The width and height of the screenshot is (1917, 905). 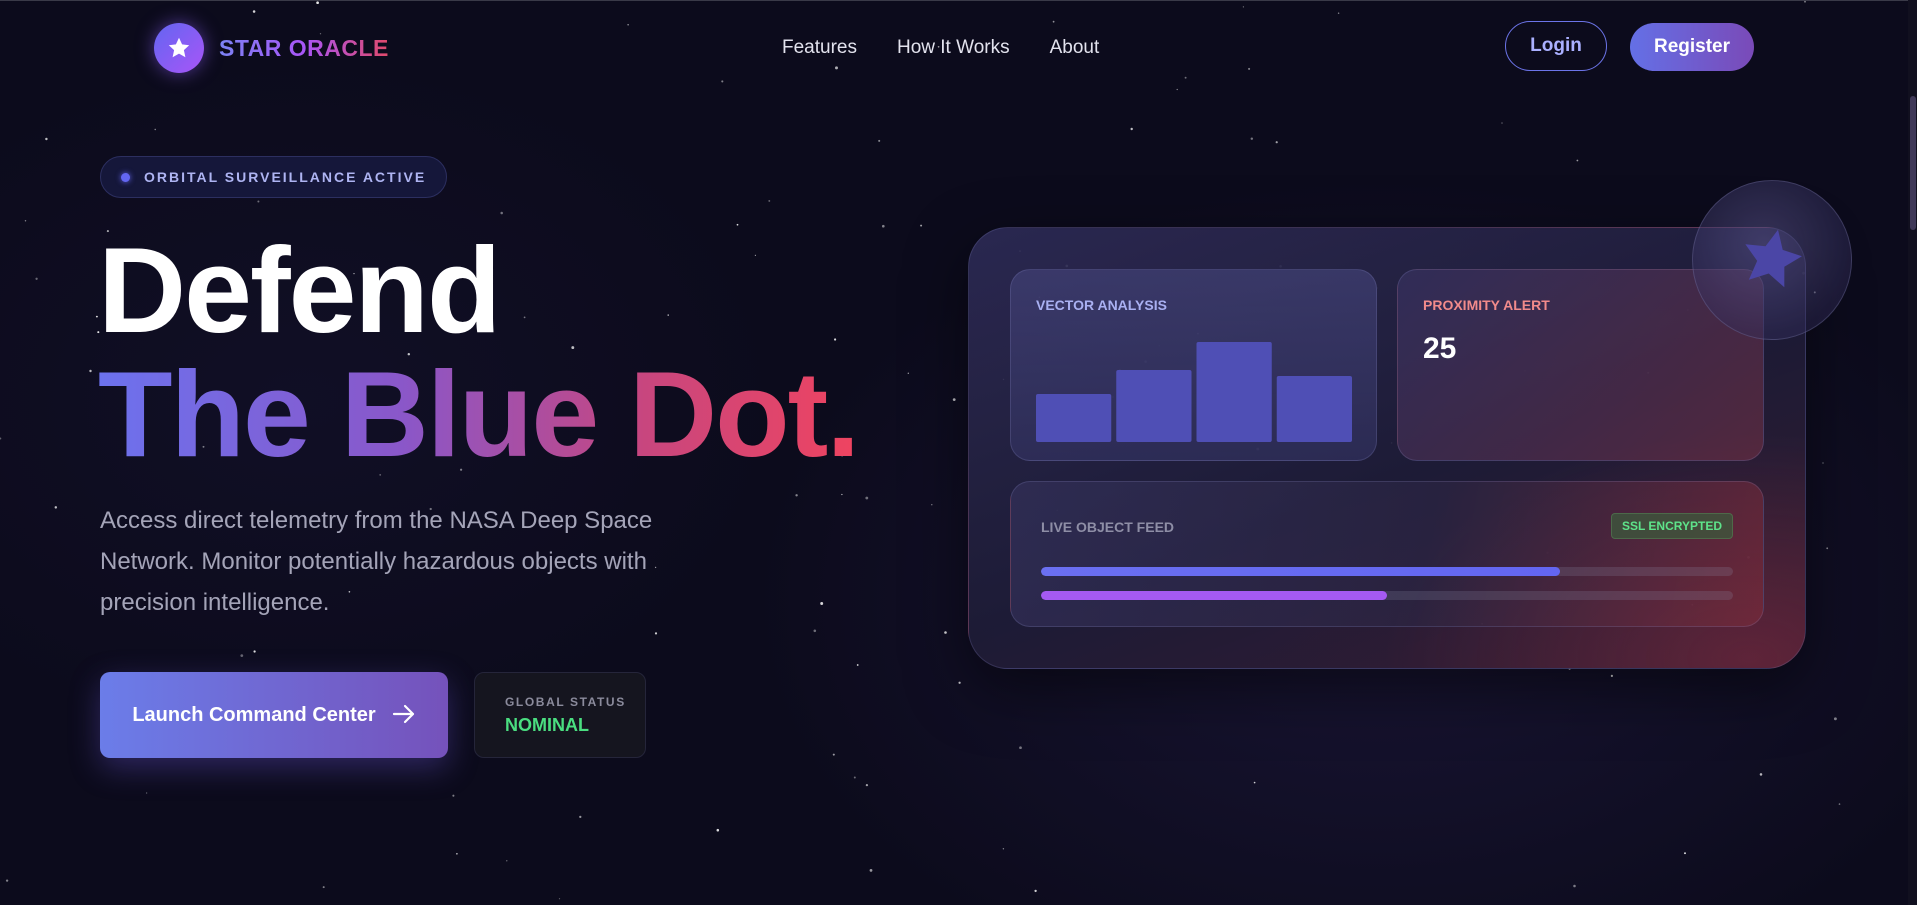 What do you see at coordinates (1101, 305) in the screenshot?
I see `vector-analysis-title: VECTOR ANALYSIS` at bounding box center [1101, 305].